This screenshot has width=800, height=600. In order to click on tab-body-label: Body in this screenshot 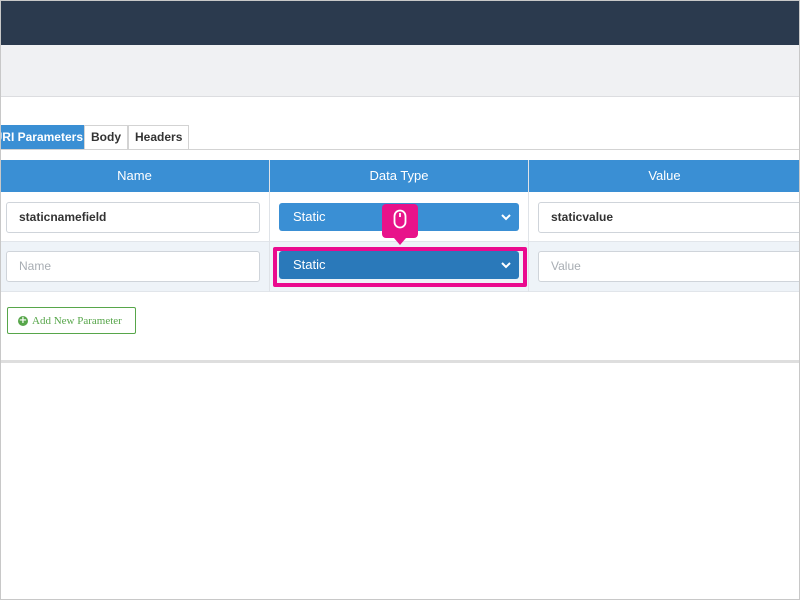, I will do `click(106, 137)`.